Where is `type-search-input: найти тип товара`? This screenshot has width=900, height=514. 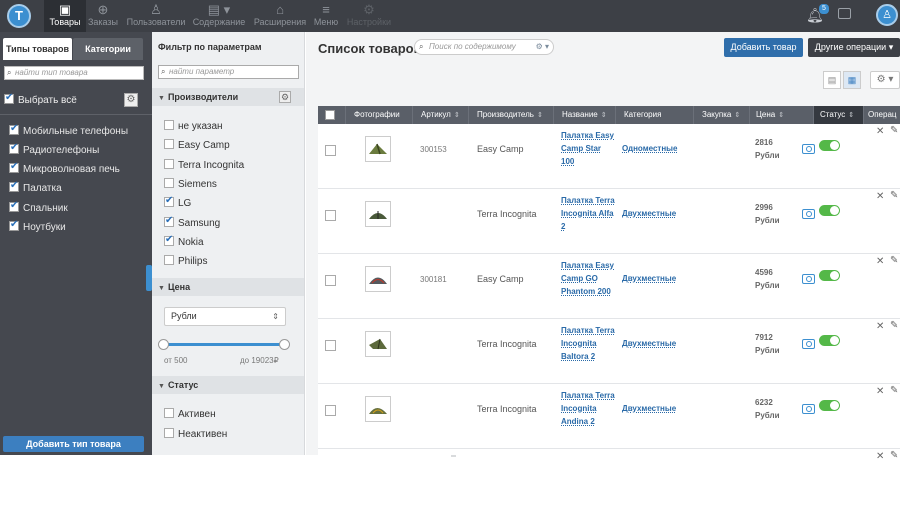
type-search-input: найти тип товара is located at coordinates (74, 73).